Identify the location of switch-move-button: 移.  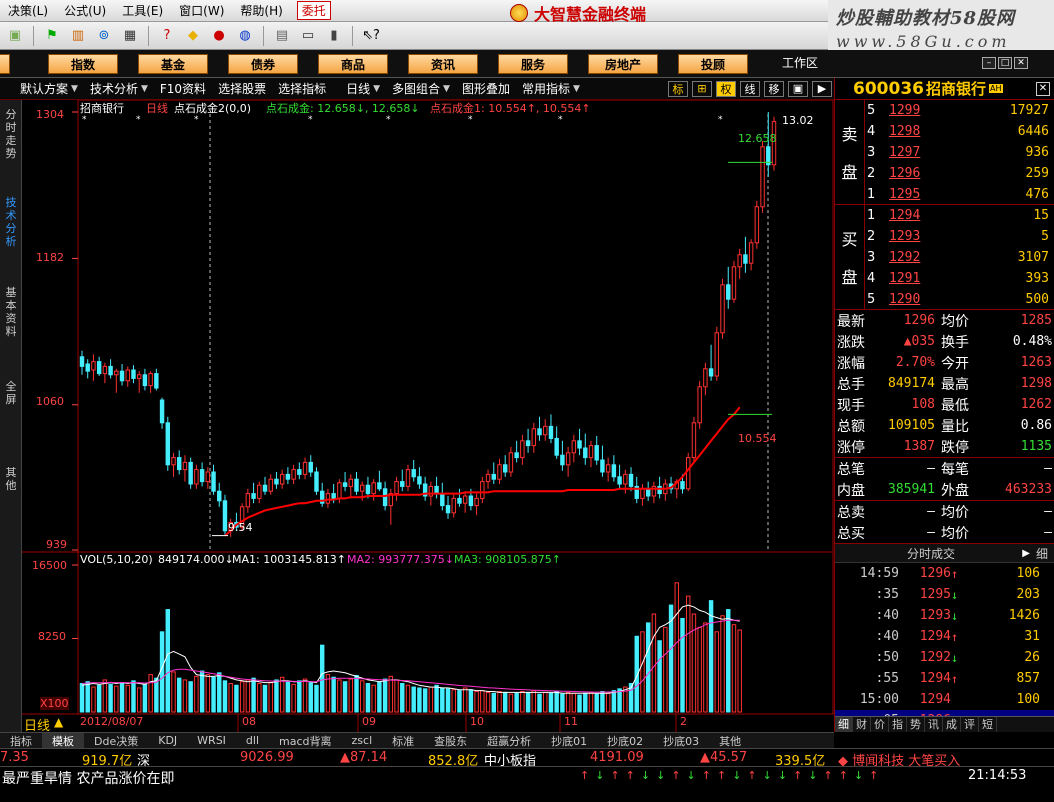
(774, 88).